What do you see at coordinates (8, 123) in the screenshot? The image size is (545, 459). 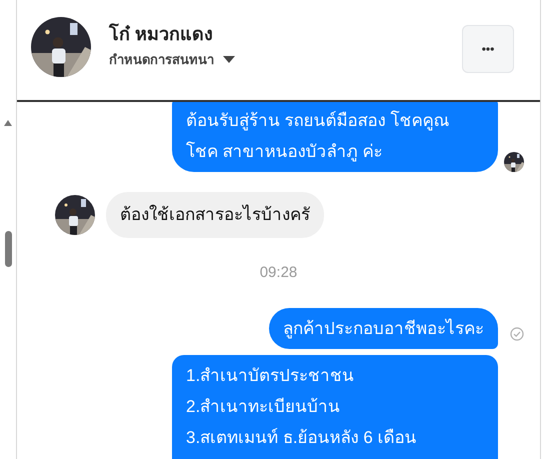 I see `scroll-up-icon` at bounding box center [8, 123].